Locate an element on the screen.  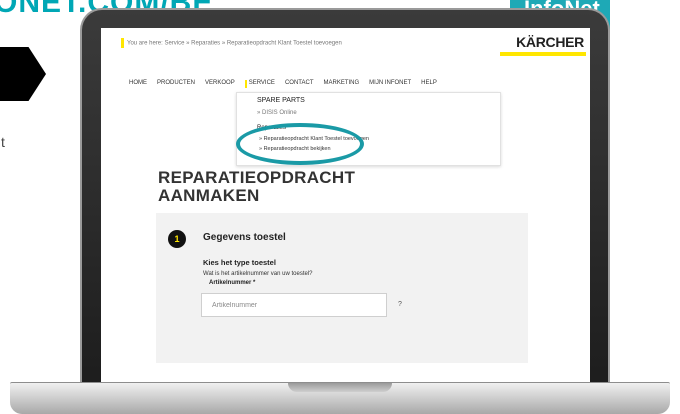
nav-item-producten: PRODUCTEN is located at coordinates (176, 84).